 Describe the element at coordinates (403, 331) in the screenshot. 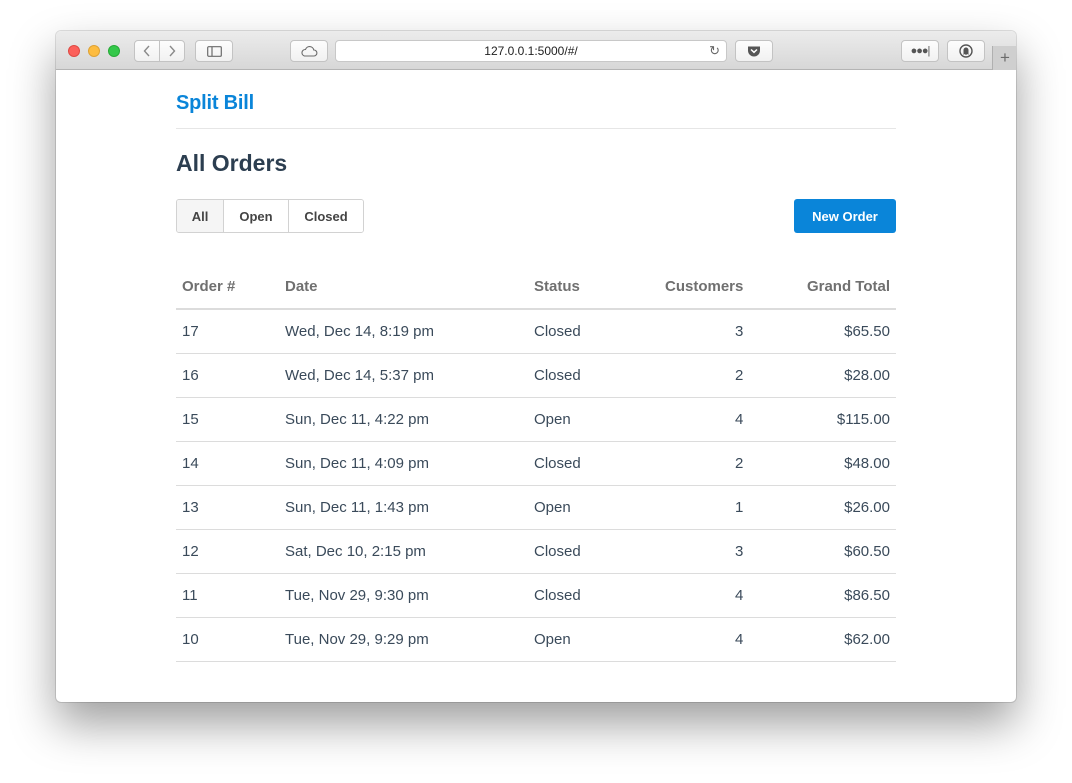

I see `order-date-cell: Wed, Dec 14, 8:19 pm` at that location.